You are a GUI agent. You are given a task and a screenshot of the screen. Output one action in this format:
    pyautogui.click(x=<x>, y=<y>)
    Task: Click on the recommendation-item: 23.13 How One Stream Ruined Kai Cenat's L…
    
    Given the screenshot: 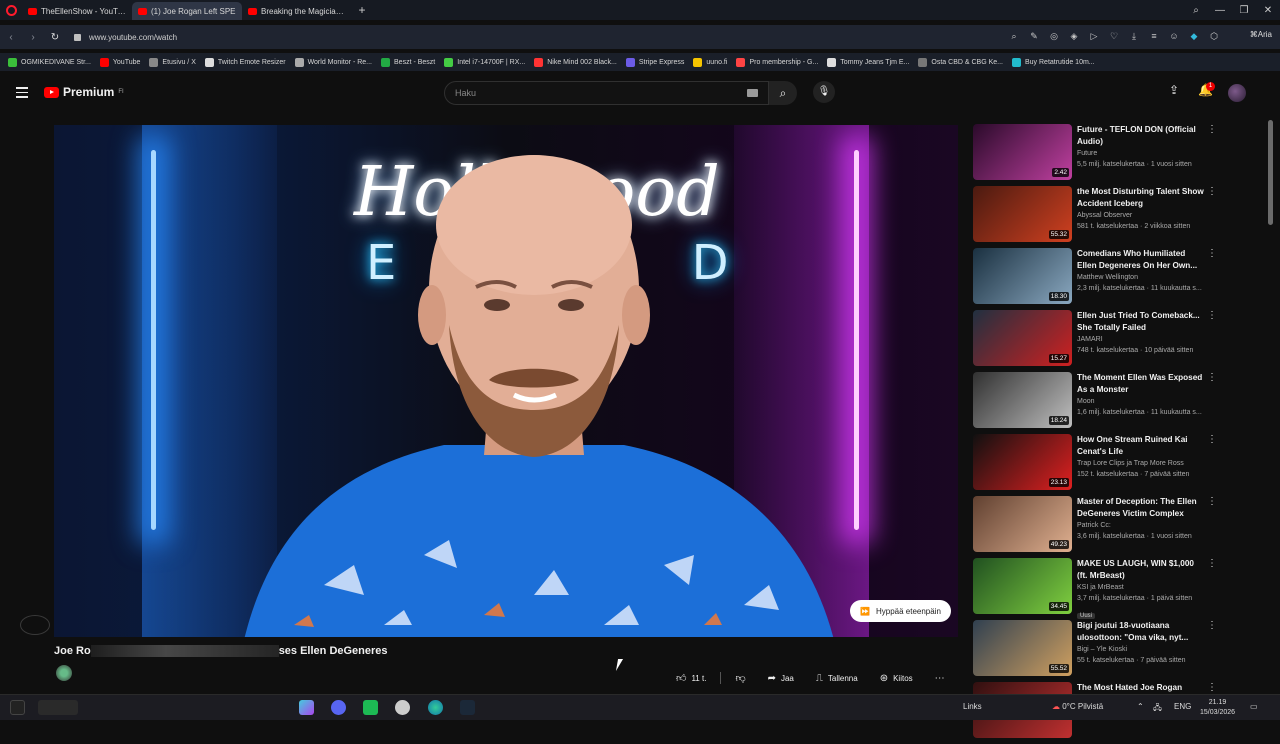 What is the action you would take?
    pyautogui.click(x=1095, y=465)
    